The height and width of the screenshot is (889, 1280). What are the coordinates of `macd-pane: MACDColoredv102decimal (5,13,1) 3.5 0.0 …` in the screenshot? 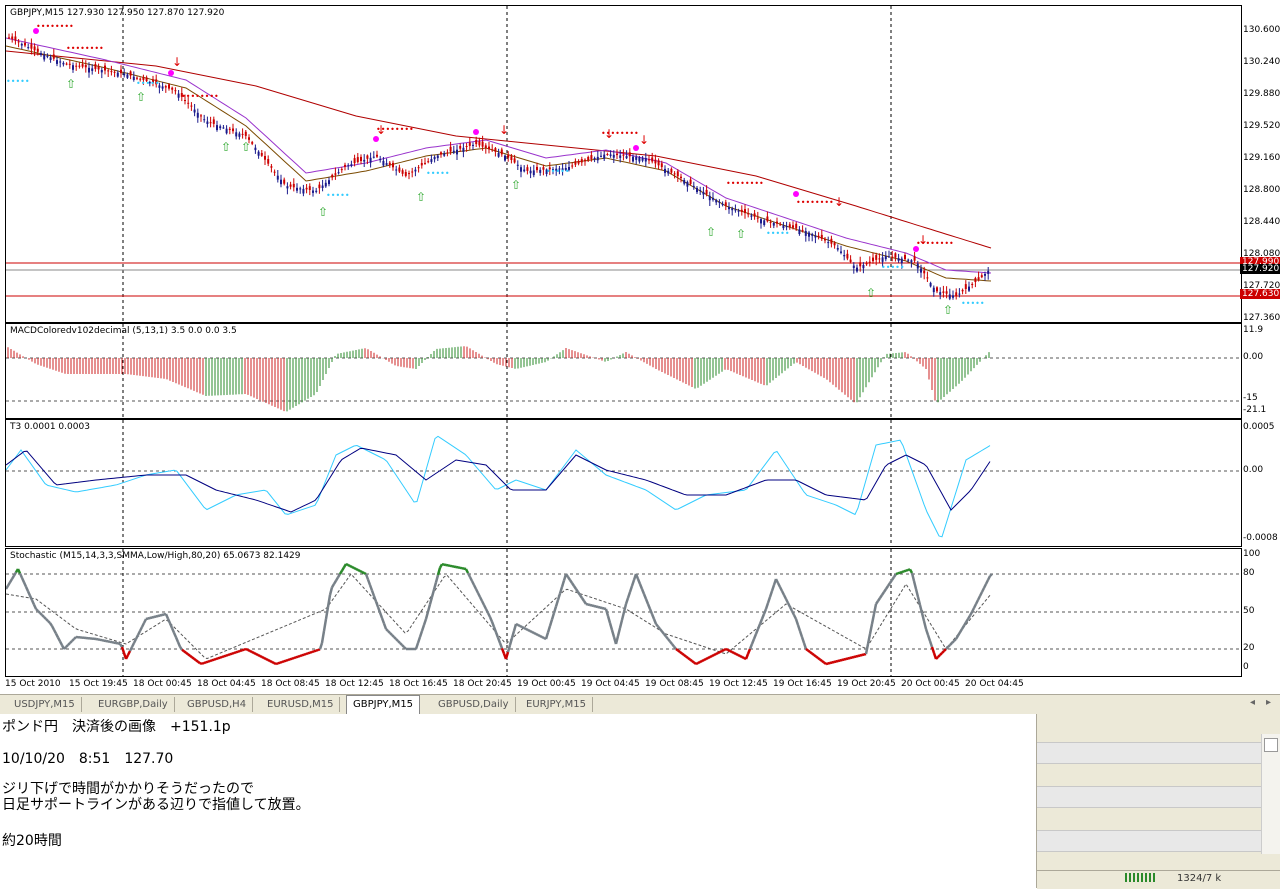 It's located at (623, 371).